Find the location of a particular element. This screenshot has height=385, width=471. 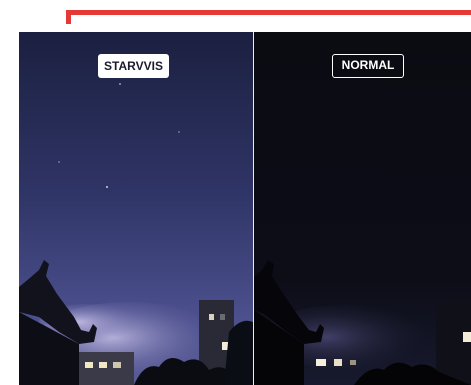

red-highlight-frame is located at coordinates (268, 17).